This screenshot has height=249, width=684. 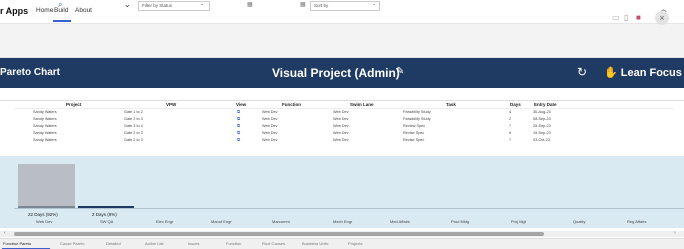 I want to click on pareto-bar-web-dev, so click(x=46, y=186).